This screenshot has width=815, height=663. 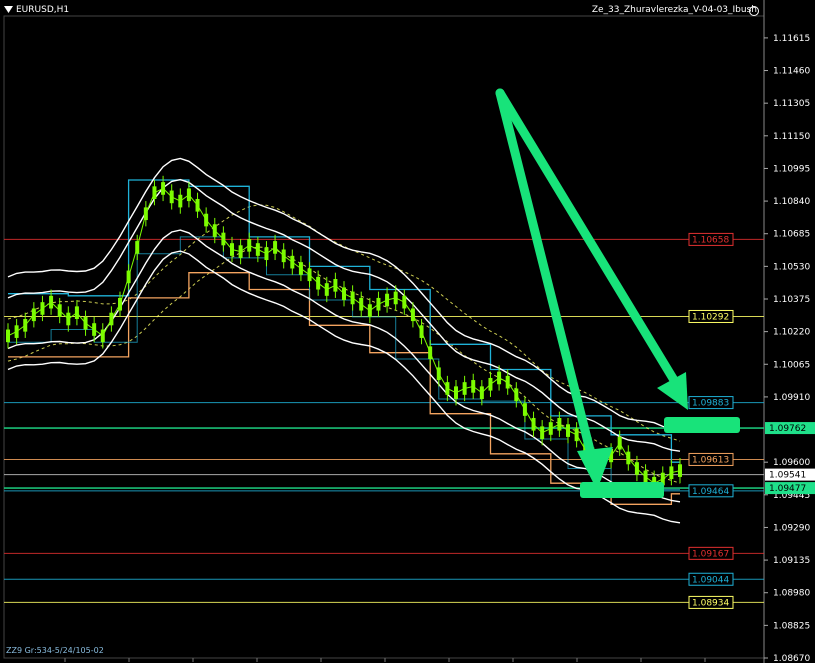 What do you see at coordinates (791, 561) in the screenshot?
I see `y-tick-label: 1.09135` at bounding box center [791, 561].